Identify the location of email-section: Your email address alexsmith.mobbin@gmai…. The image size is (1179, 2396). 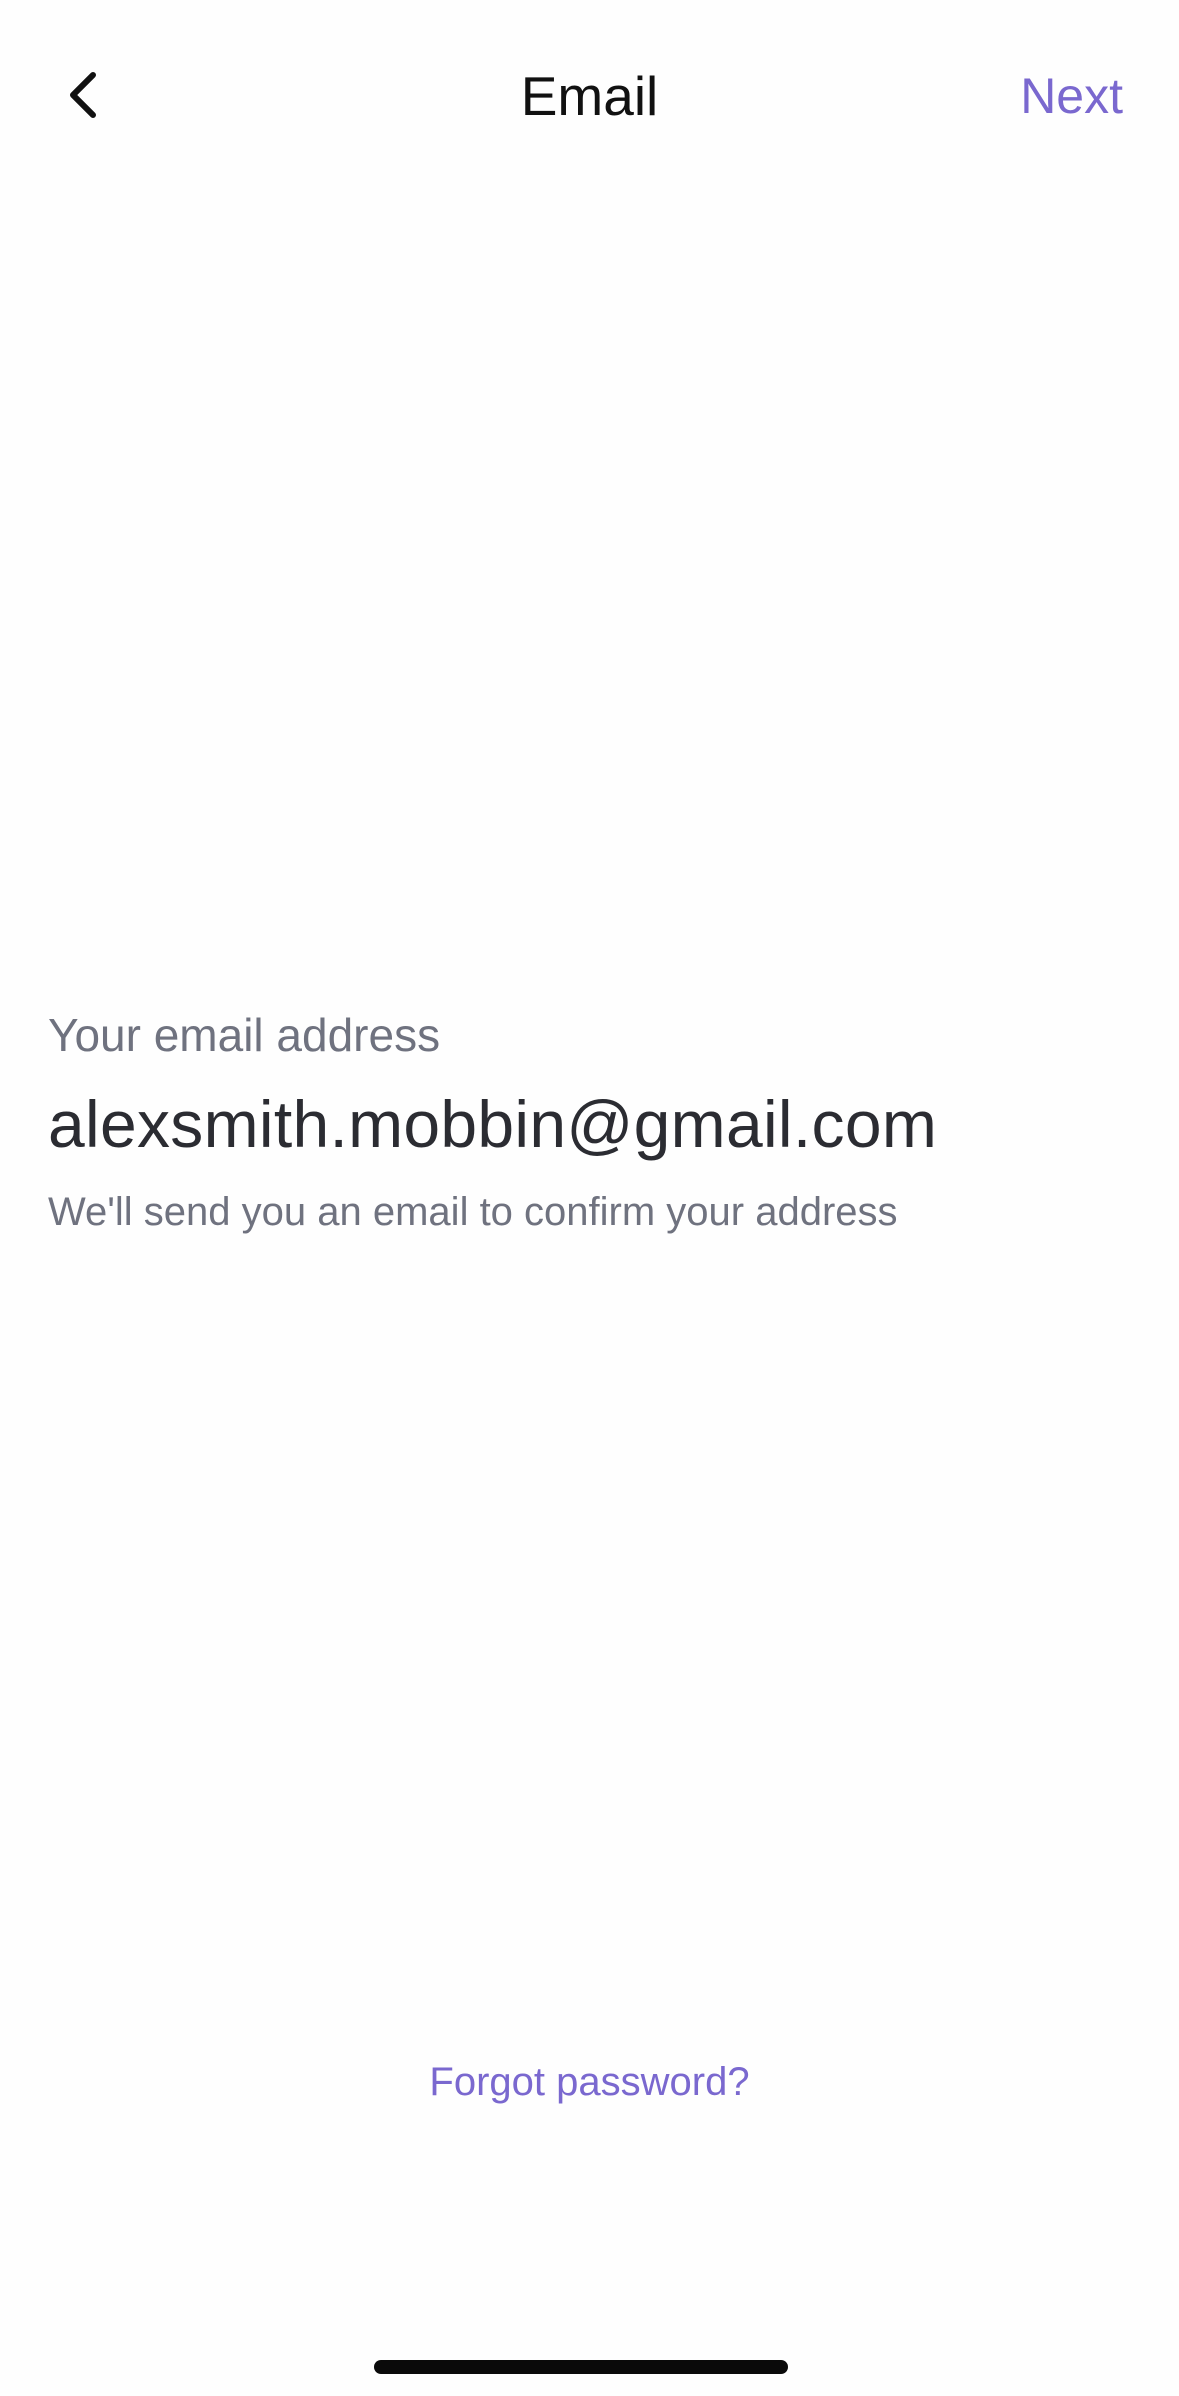
(598, 1122).